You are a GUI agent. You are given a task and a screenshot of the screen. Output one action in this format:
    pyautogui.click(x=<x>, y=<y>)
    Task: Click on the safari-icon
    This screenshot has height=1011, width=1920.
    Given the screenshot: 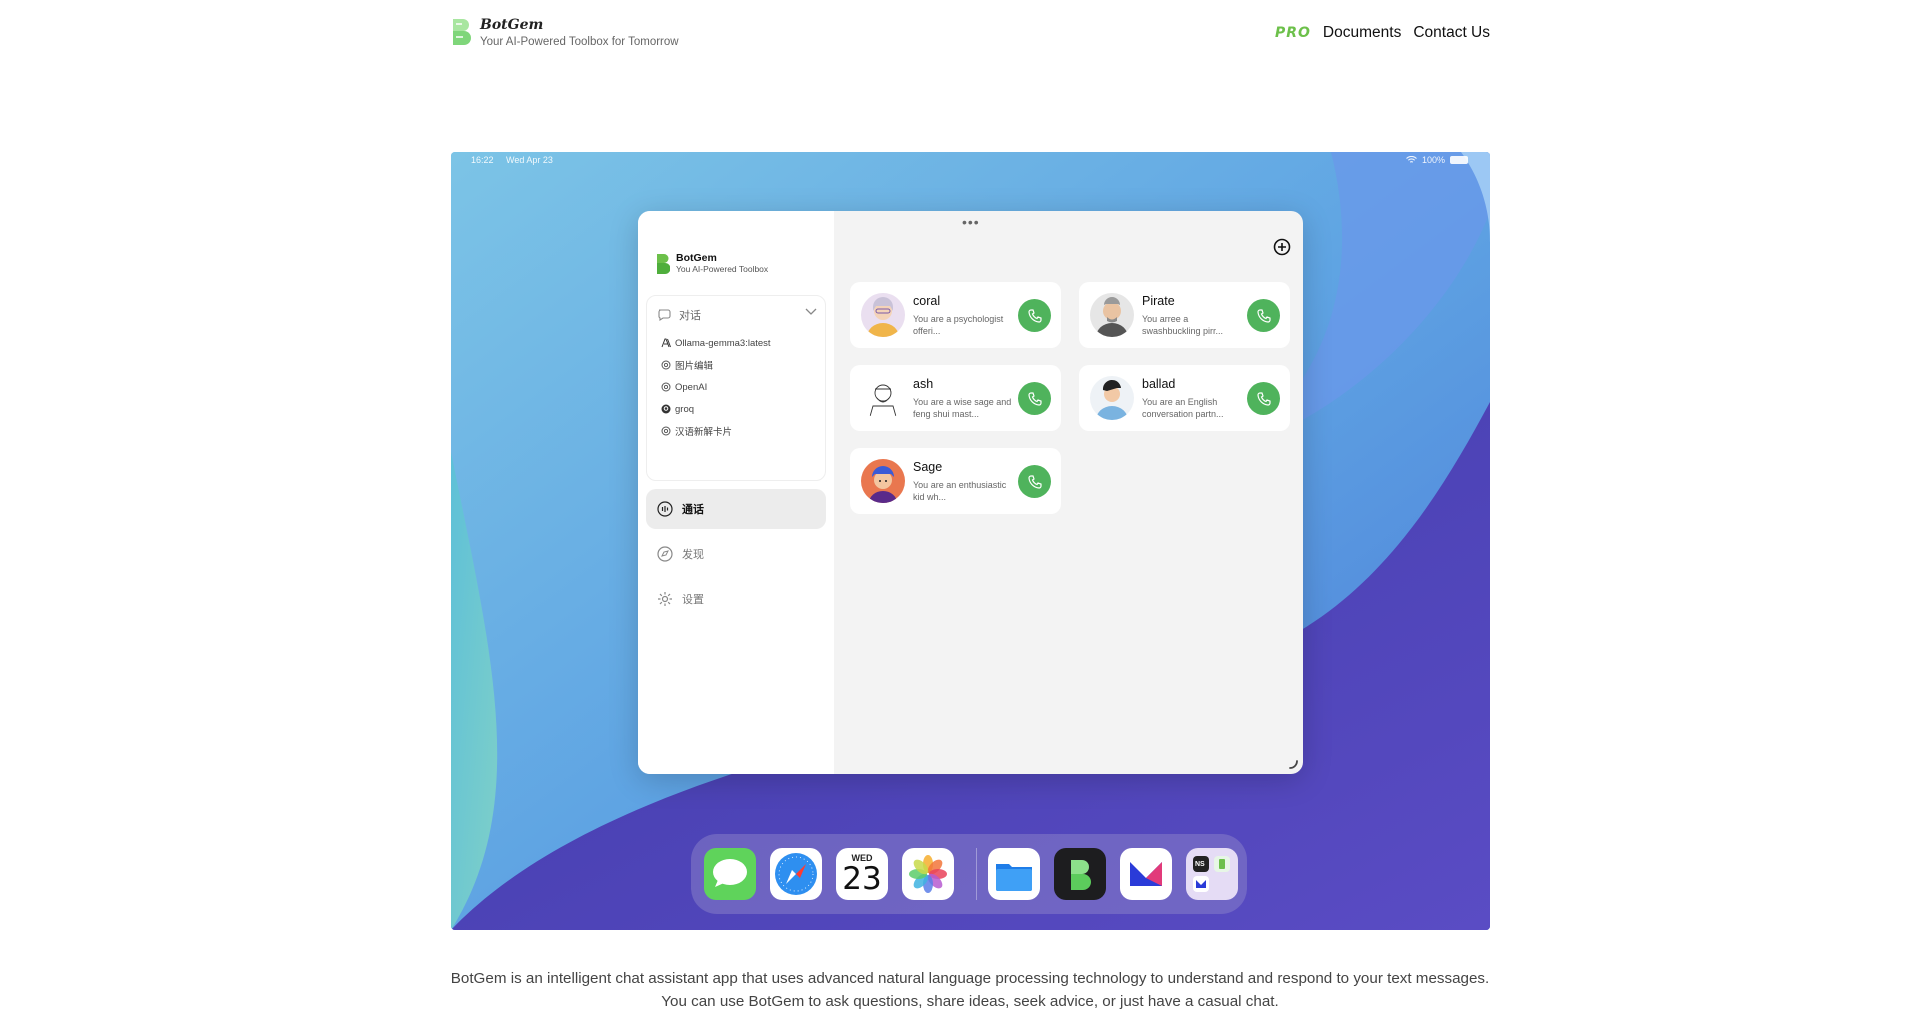 What is the action you would take?
    pyautogui.click(x=796, y=874)
    